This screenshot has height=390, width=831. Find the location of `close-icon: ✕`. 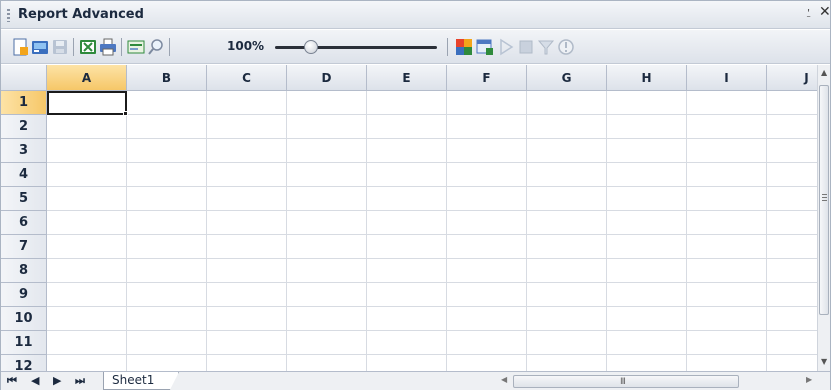

close-icon: ✕ is located at coordinates (825, 12).